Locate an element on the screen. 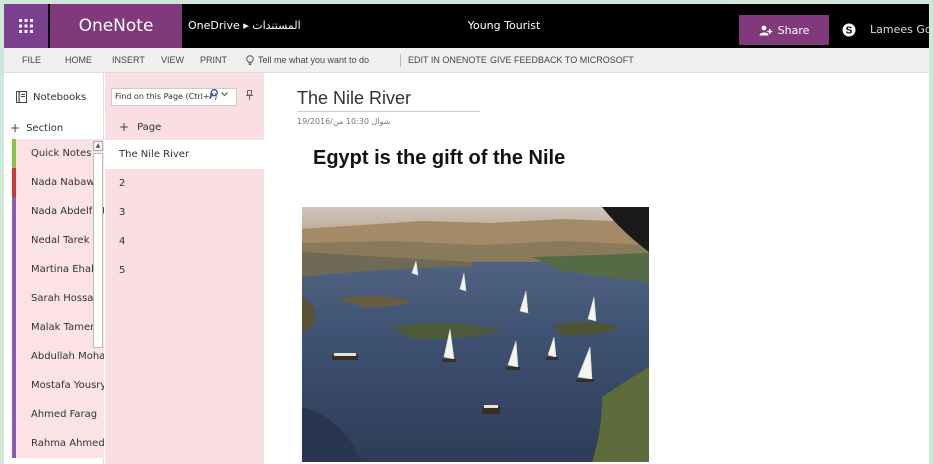 Image resolution: width=933 pixels, height=464 pixels. add-page-button: + Page is located at coordinates (140, 127).